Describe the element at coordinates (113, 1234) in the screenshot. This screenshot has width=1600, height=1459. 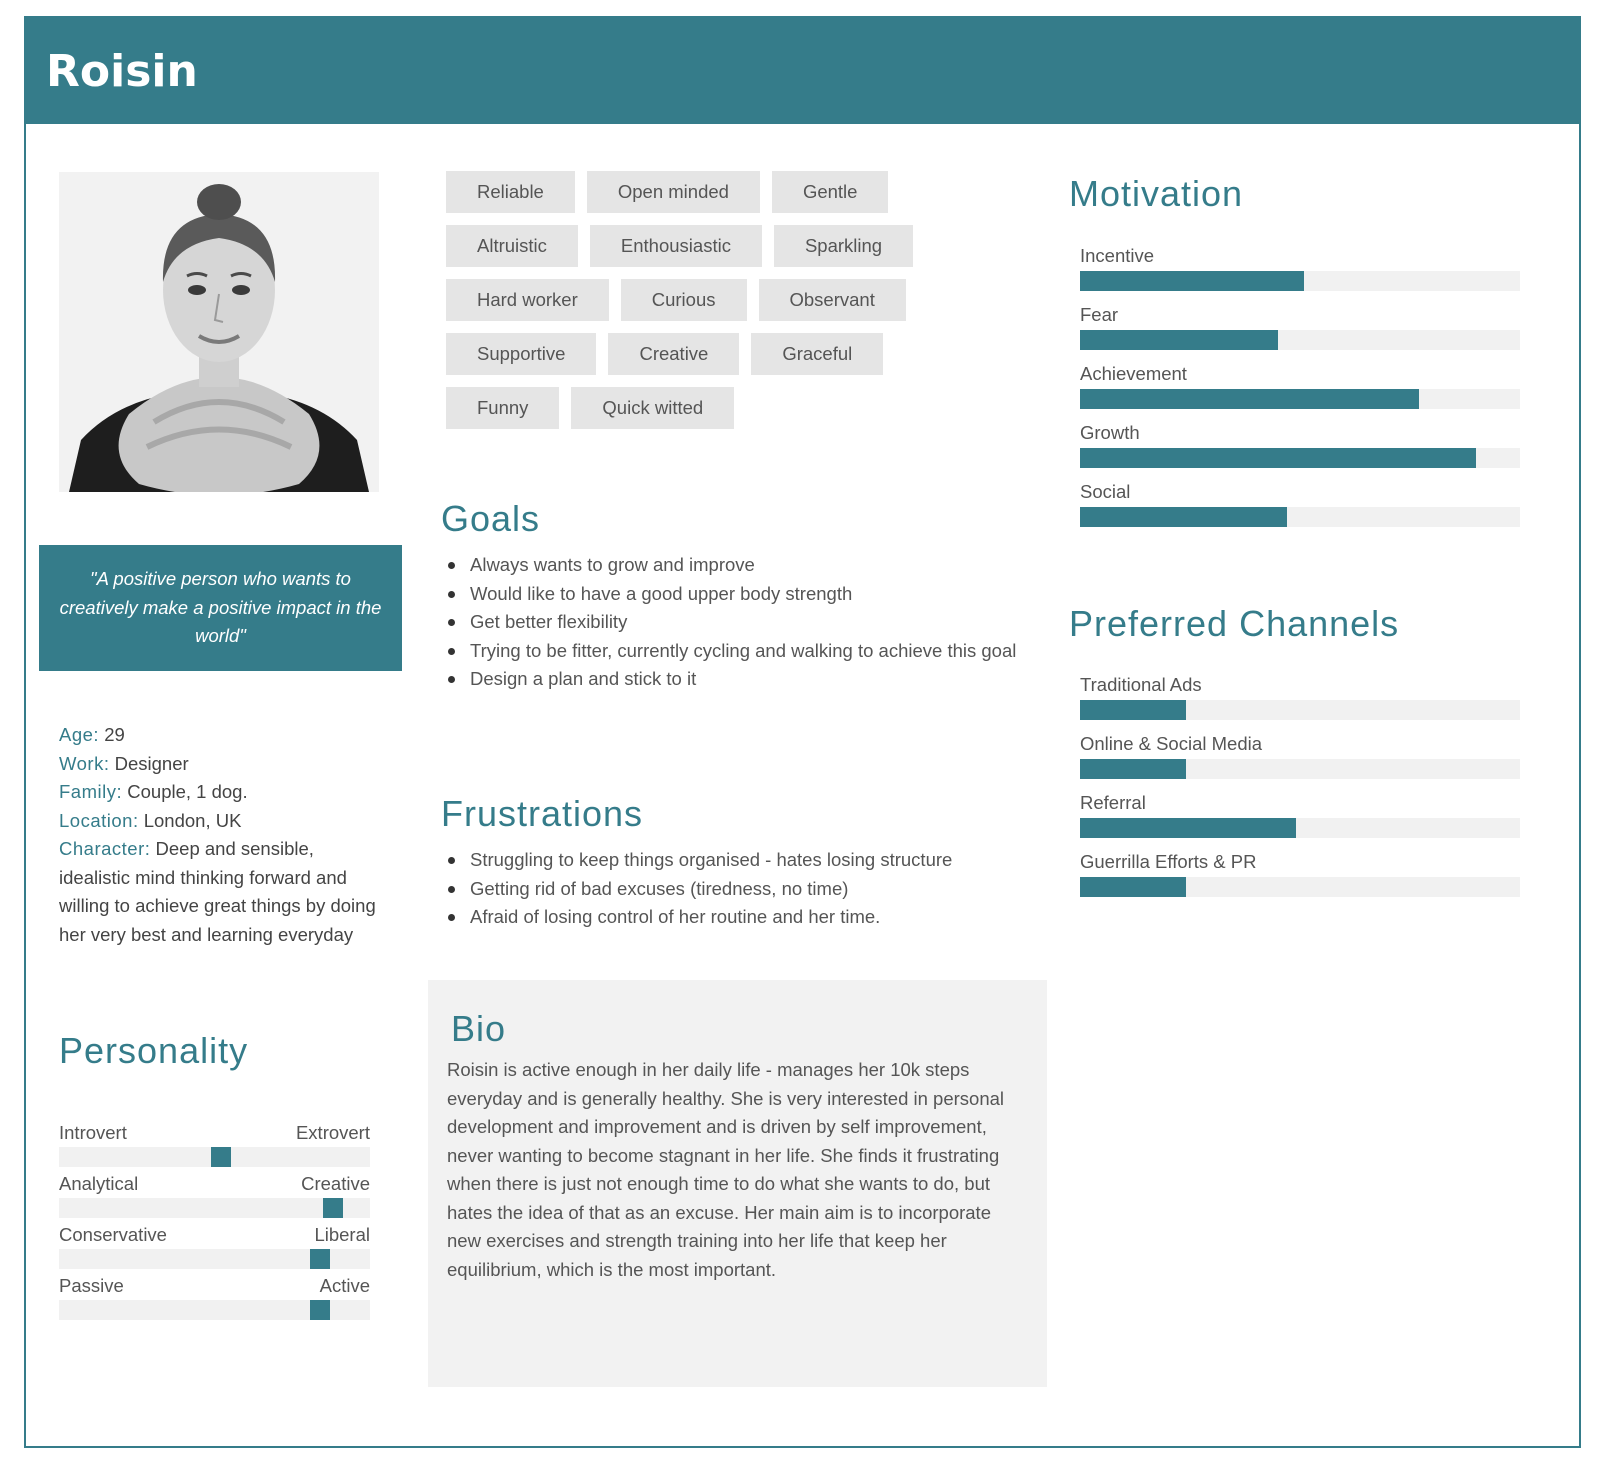
I see `personality-left-label: Conservative` at that location.